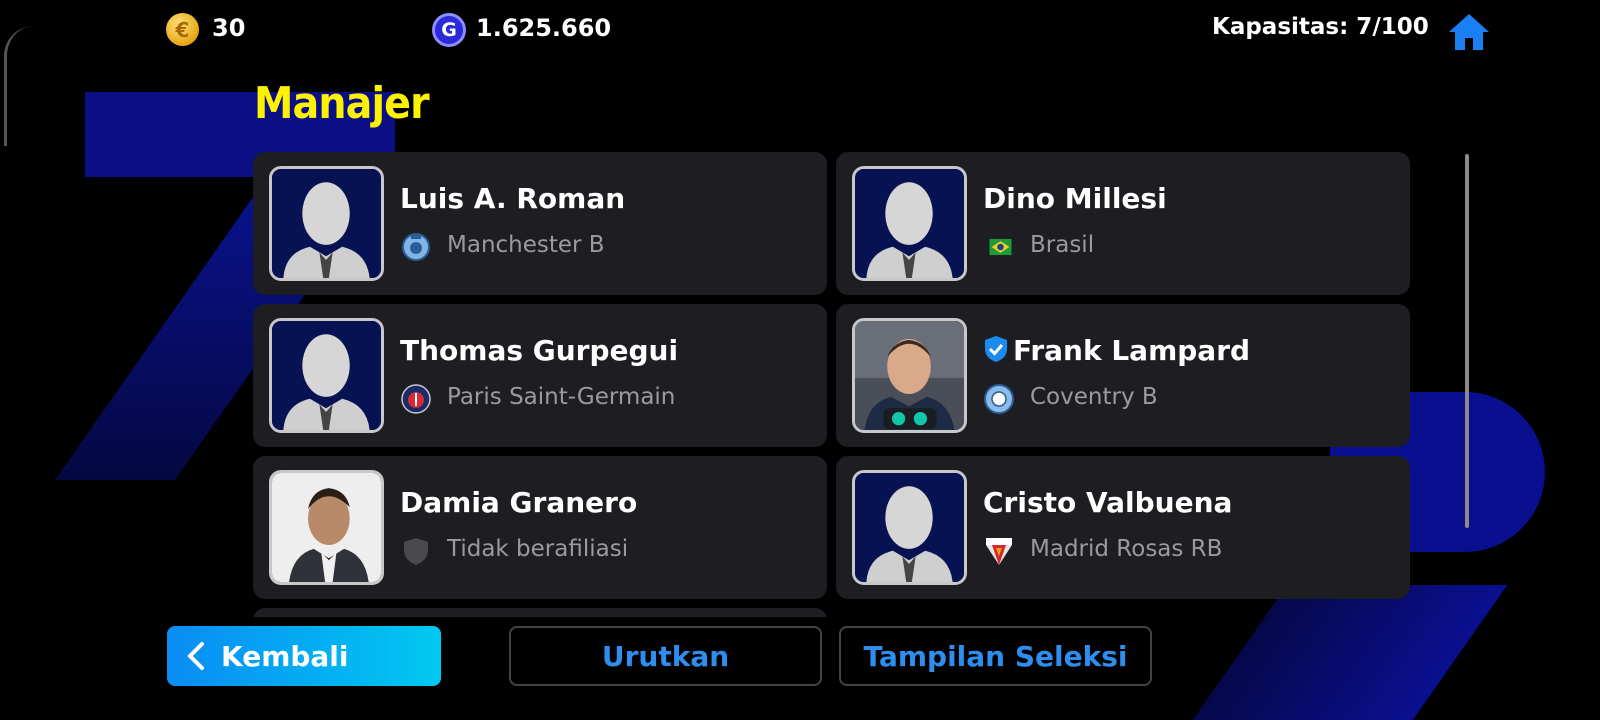 The height and width of the screenshot is (720, 1600). Describe the element at coordinates (540, 527) in the screenshot. I see `manager-card-damia-granero: Damia Granero Tidak berafiliasi` at that location.